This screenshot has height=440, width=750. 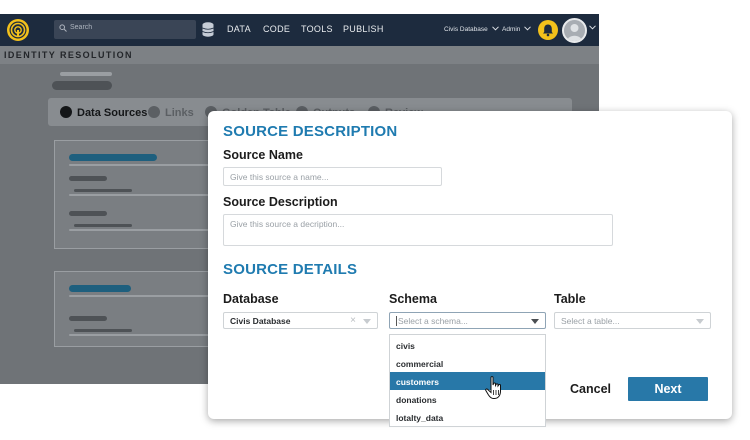 I want to click on user-avatar-icon, so click(x=574, y=30).